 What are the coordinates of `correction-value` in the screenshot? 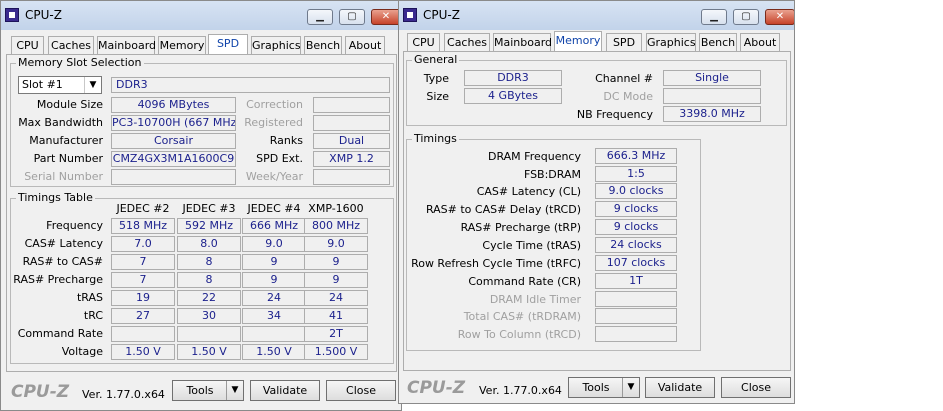 It's located at (351, 105).